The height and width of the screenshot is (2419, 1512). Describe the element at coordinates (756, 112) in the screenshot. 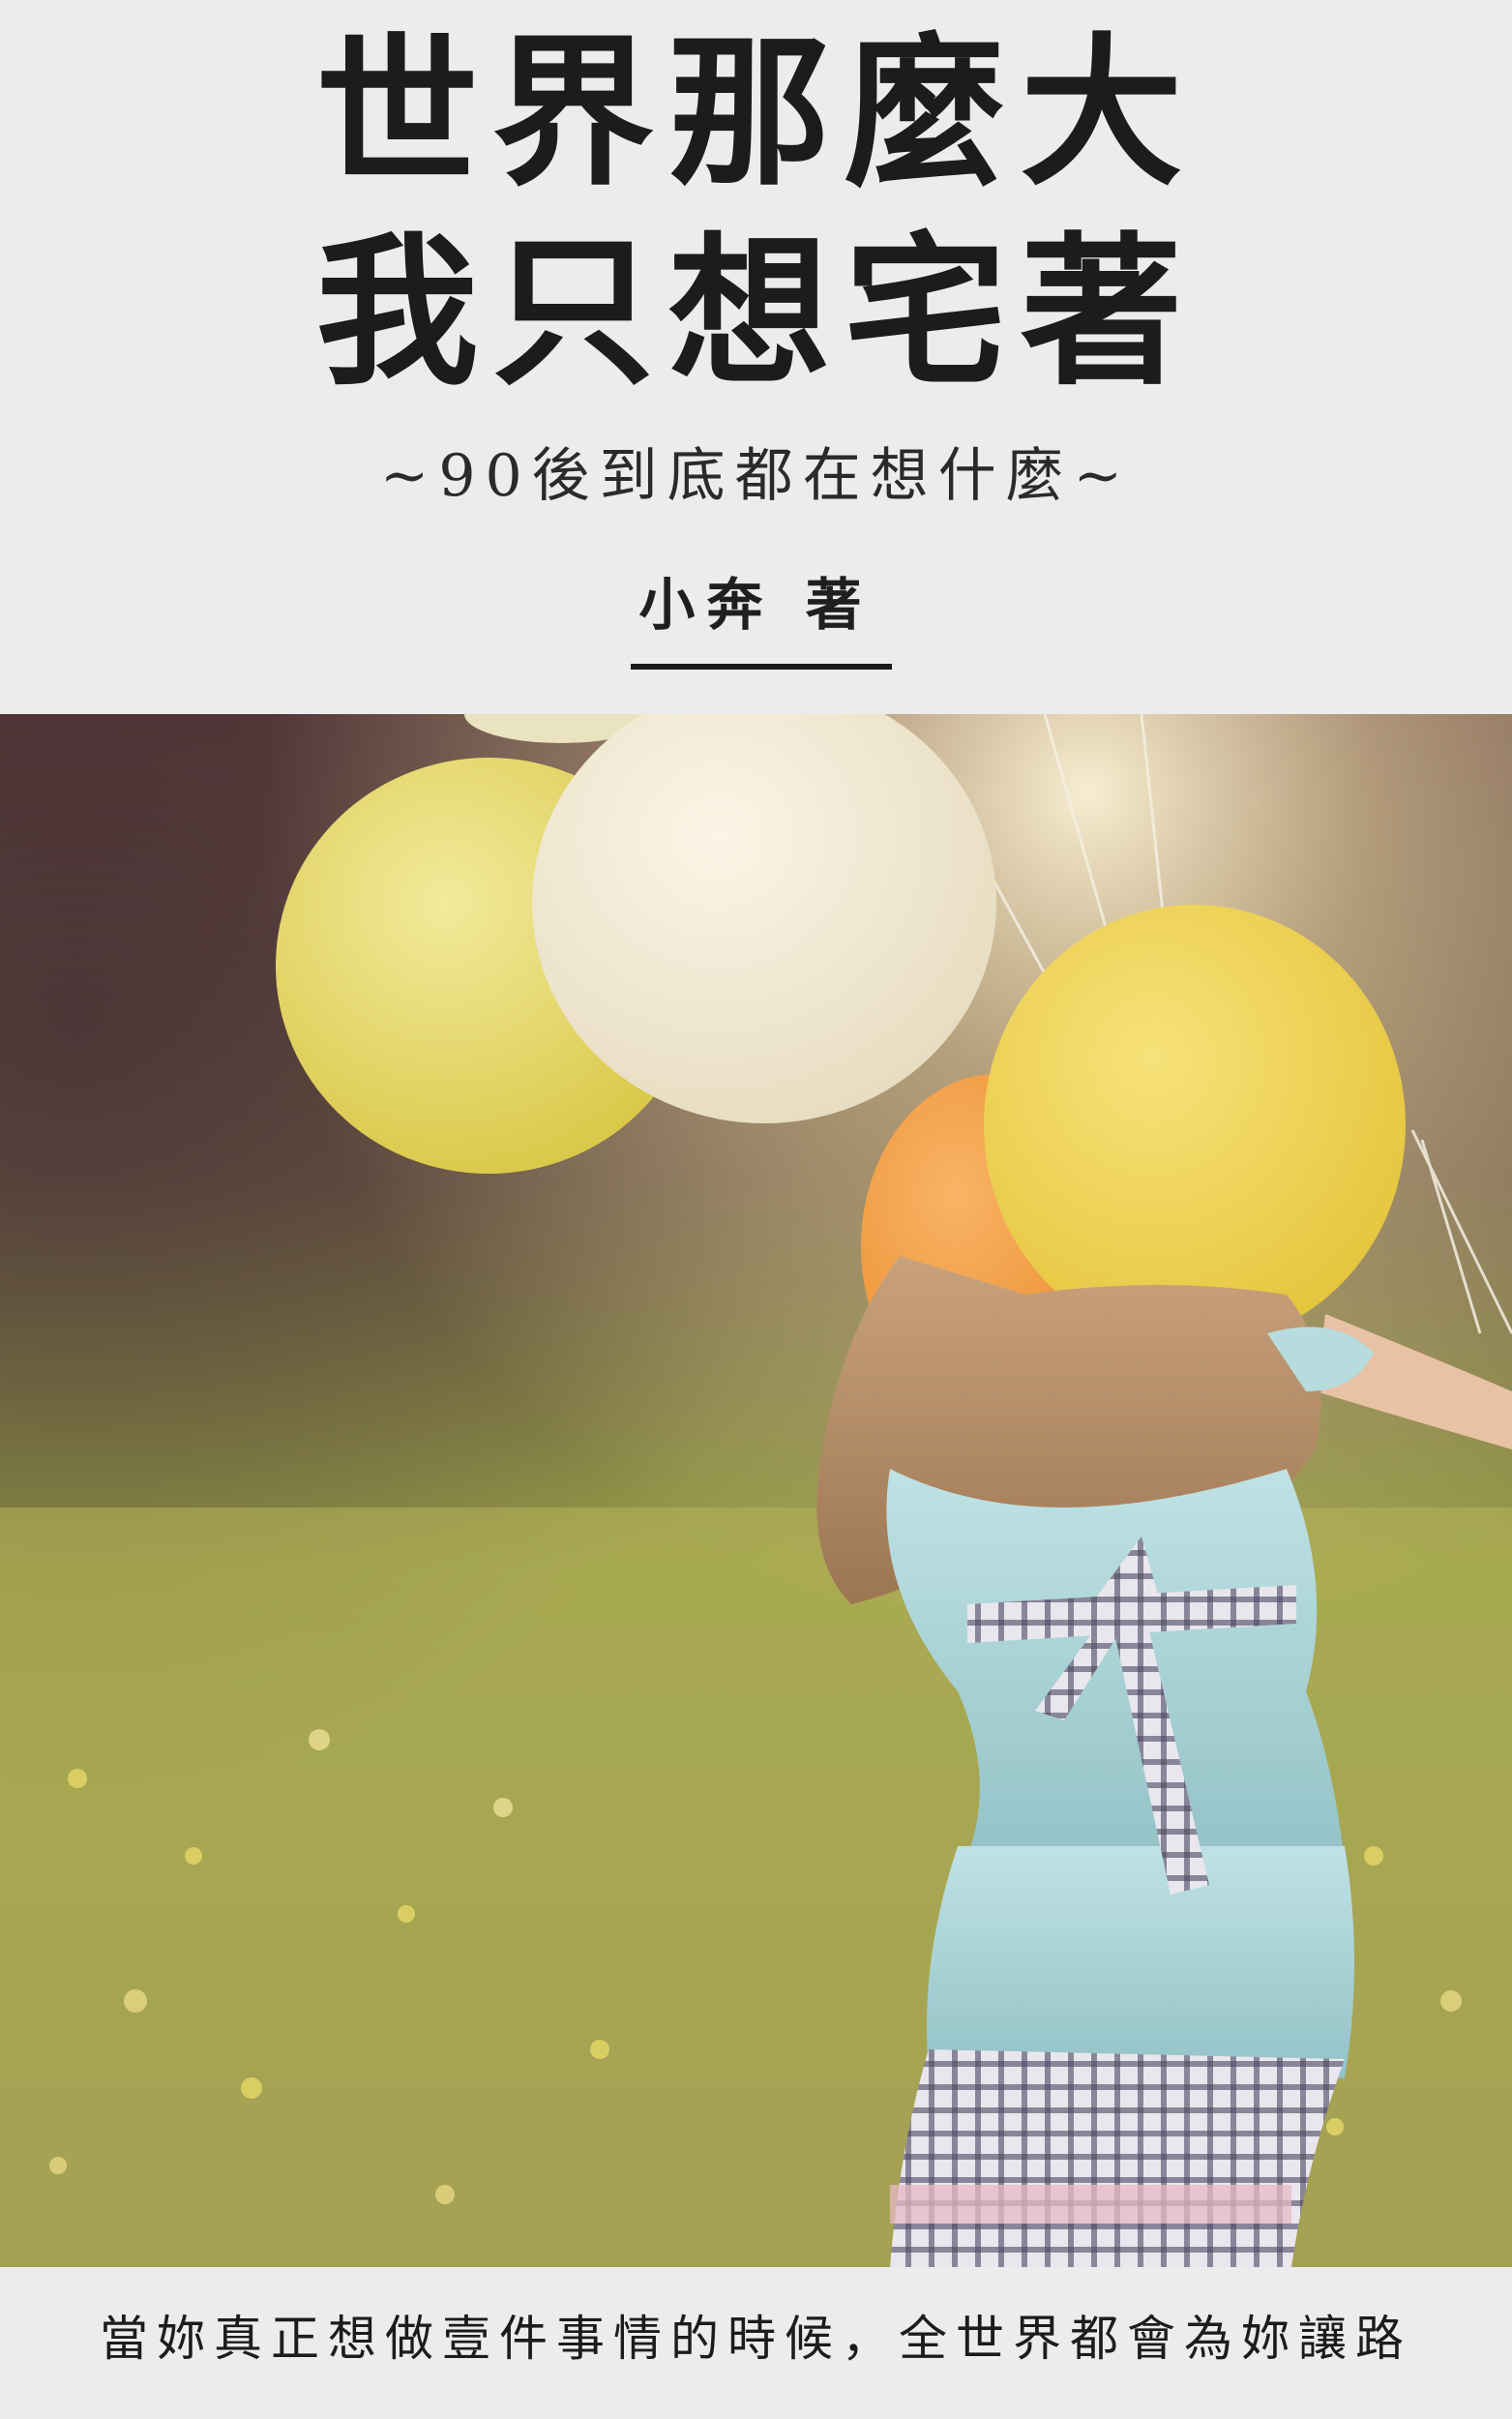

I see `title-line-1: 世界那麼大` at that location.